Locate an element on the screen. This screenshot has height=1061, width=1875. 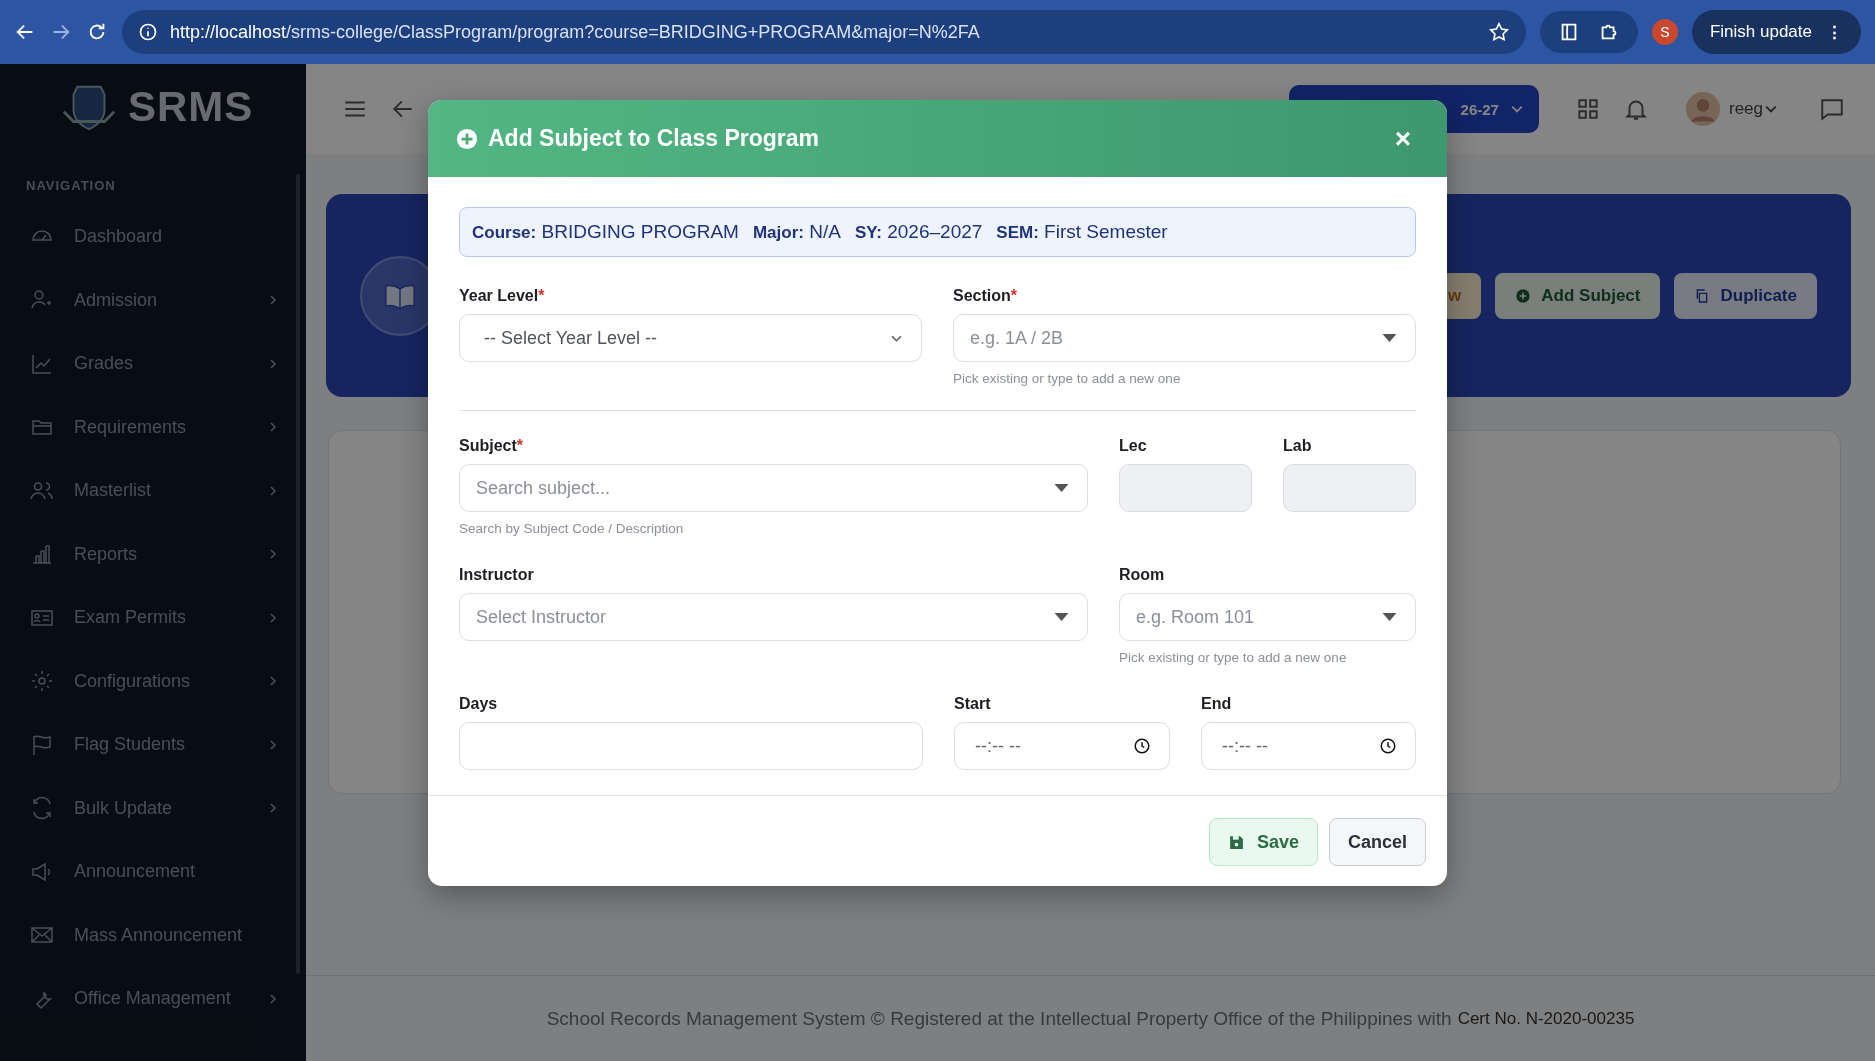
sidebar-item: Announcement is located at coordinates (153, 872).